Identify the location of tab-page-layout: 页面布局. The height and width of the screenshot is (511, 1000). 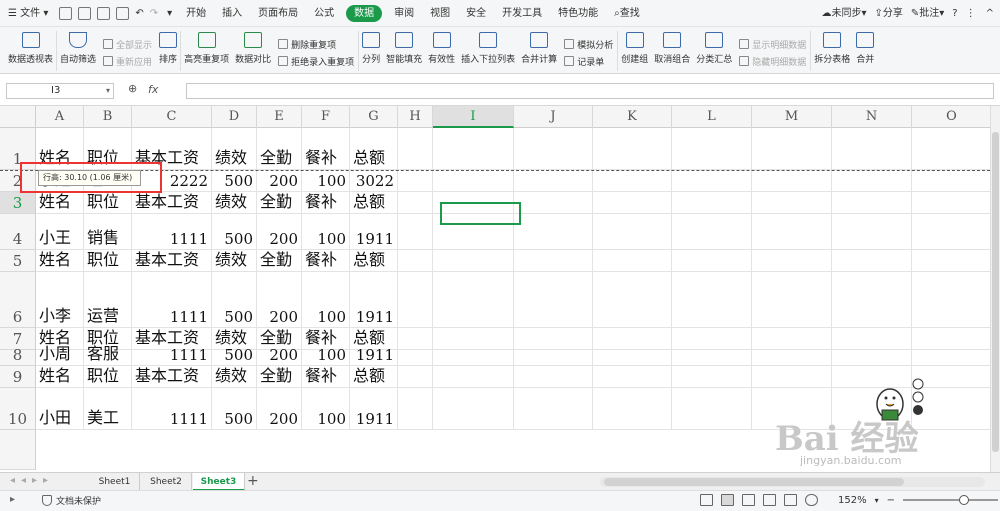
(278, 13).